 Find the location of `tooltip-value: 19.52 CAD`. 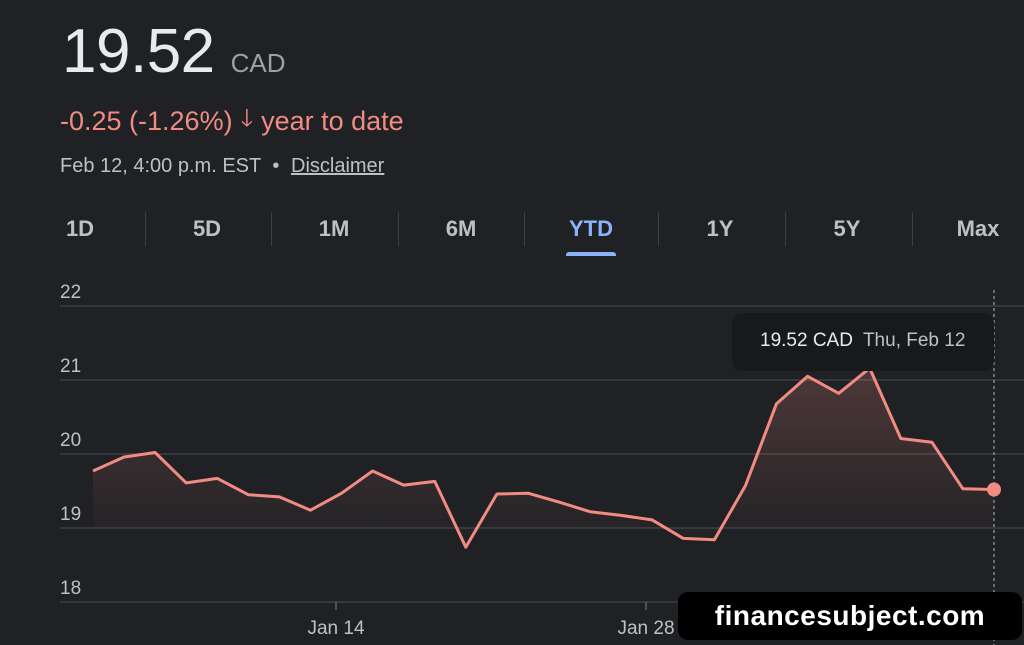

tooltip-value: 19.52 CAD is located at coordinates (806, 340).